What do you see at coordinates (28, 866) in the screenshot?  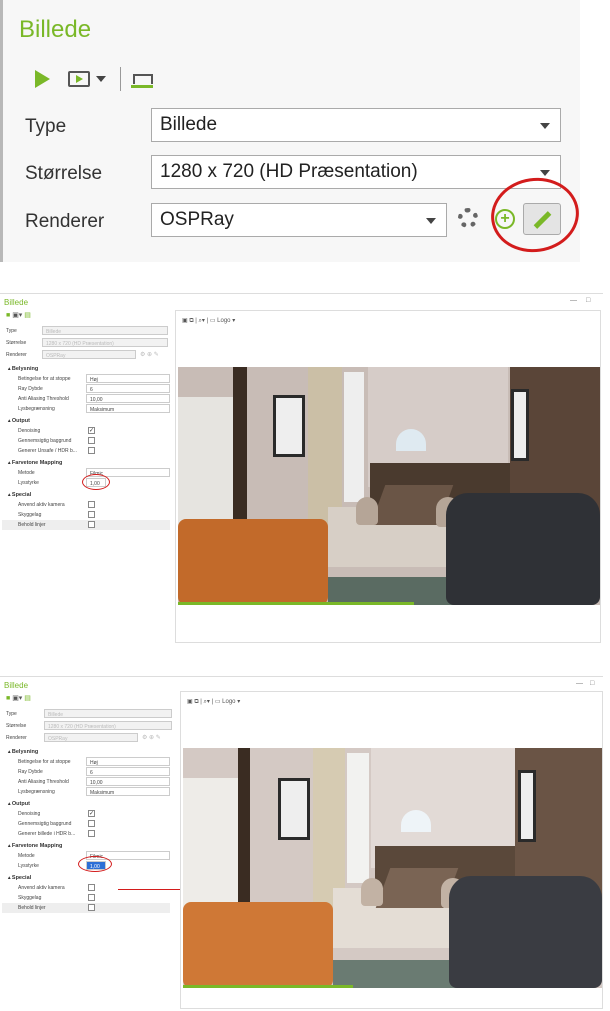 I see `brightness-label: Lysstyrke` at bounding box center [28, 866].